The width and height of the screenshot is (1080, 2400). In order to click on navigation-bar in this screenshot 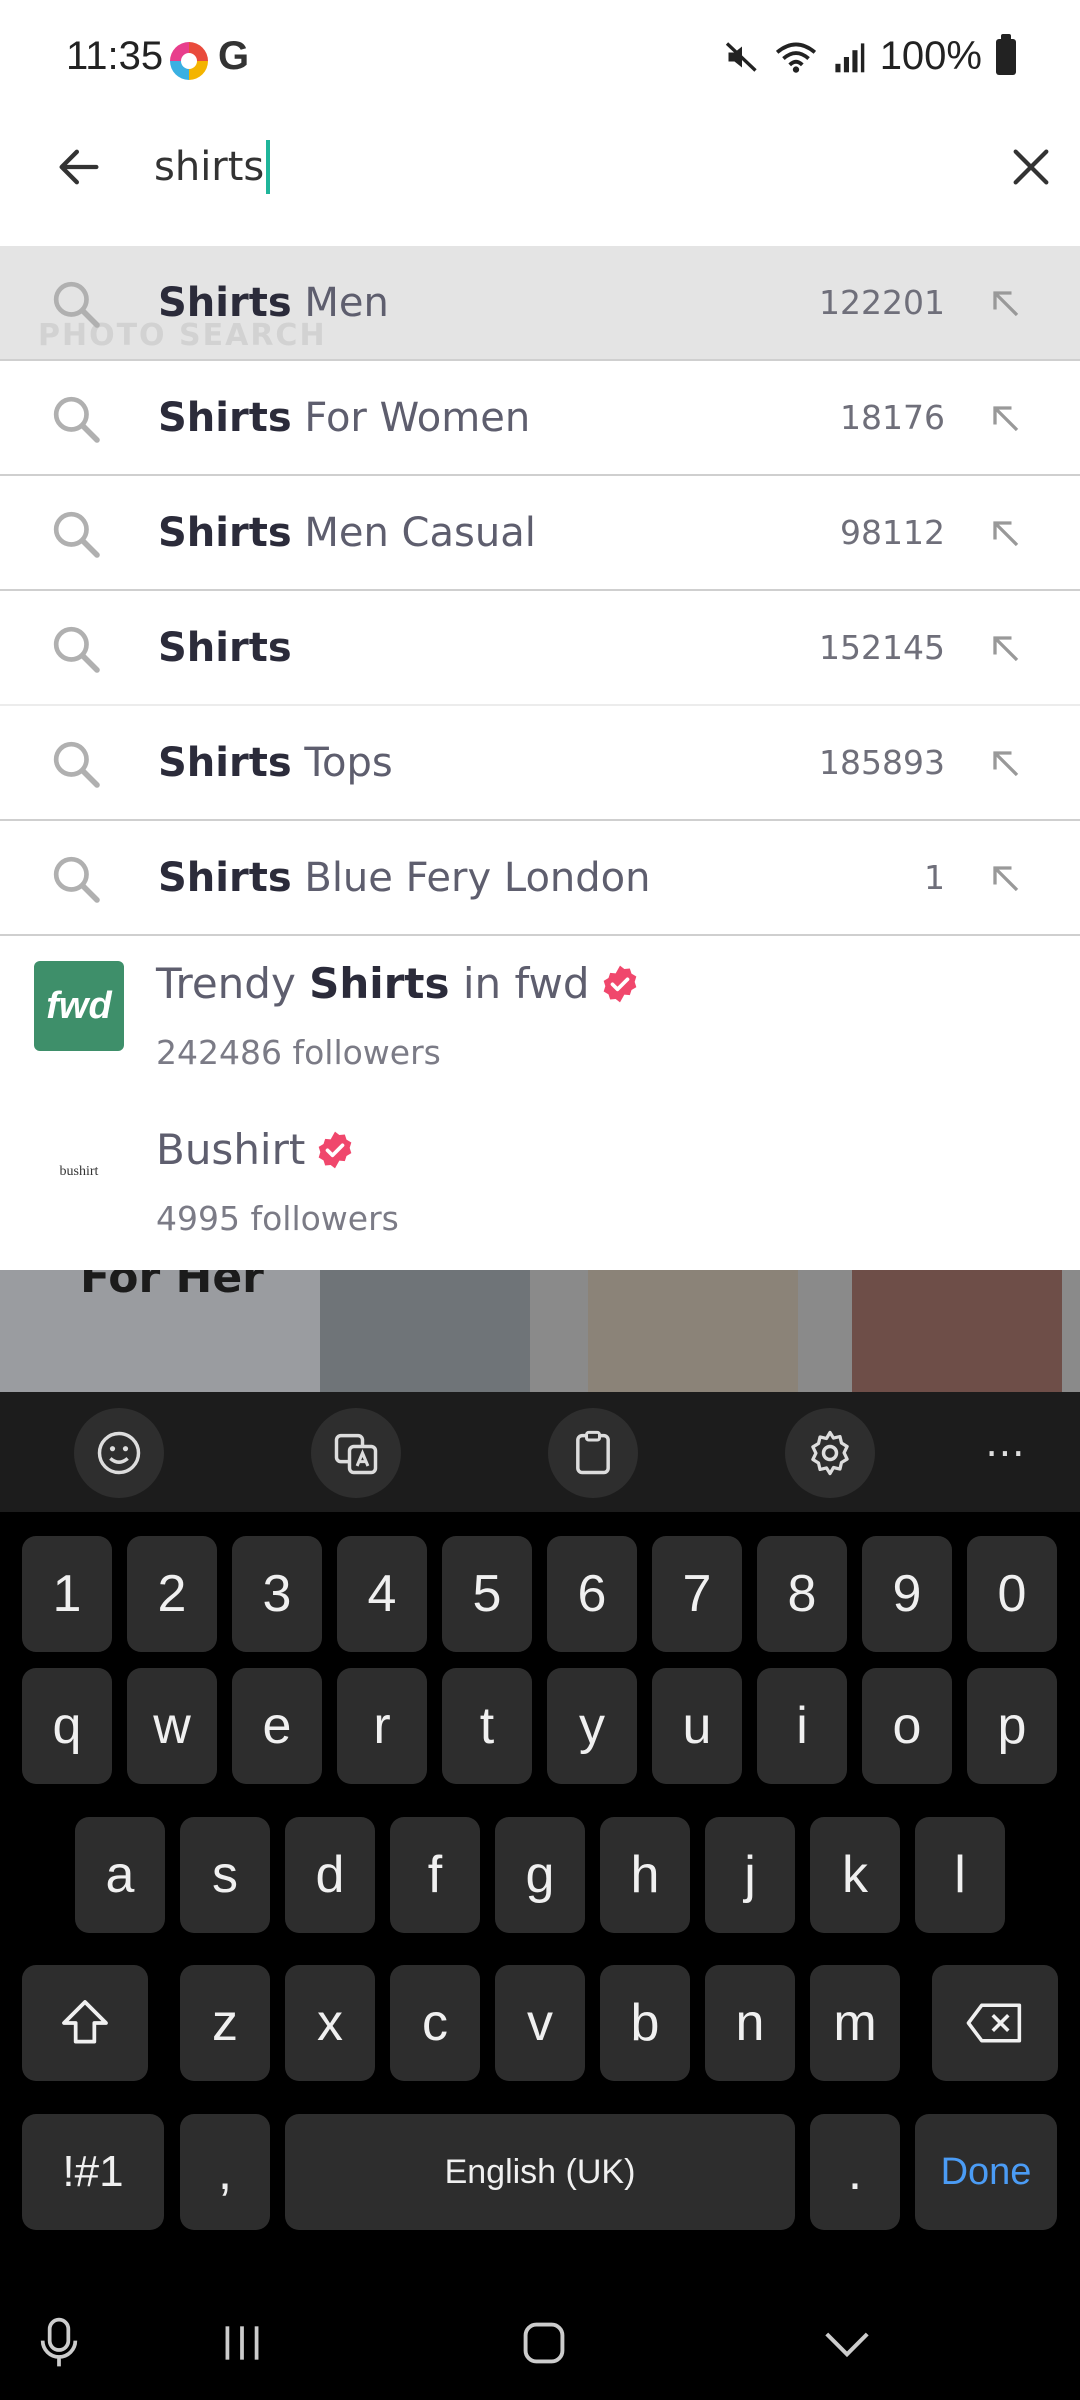, I will do `click(540, 2341)`.